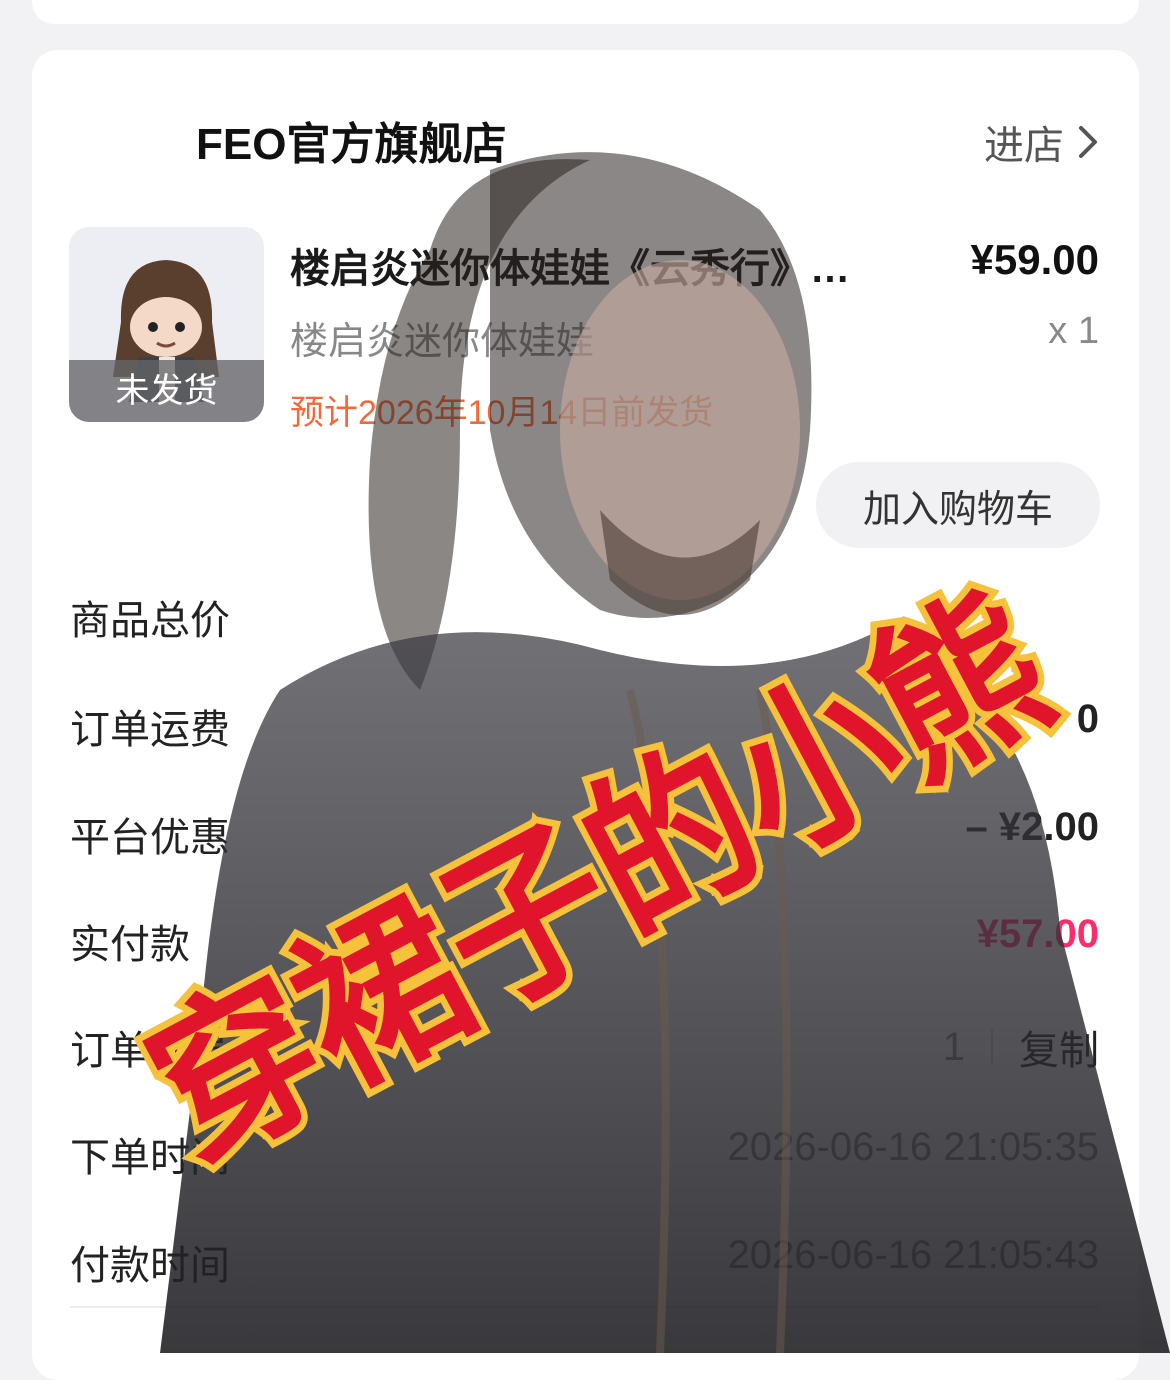  I want to click on goods-total-label: 商品总价, so click(150, 621).